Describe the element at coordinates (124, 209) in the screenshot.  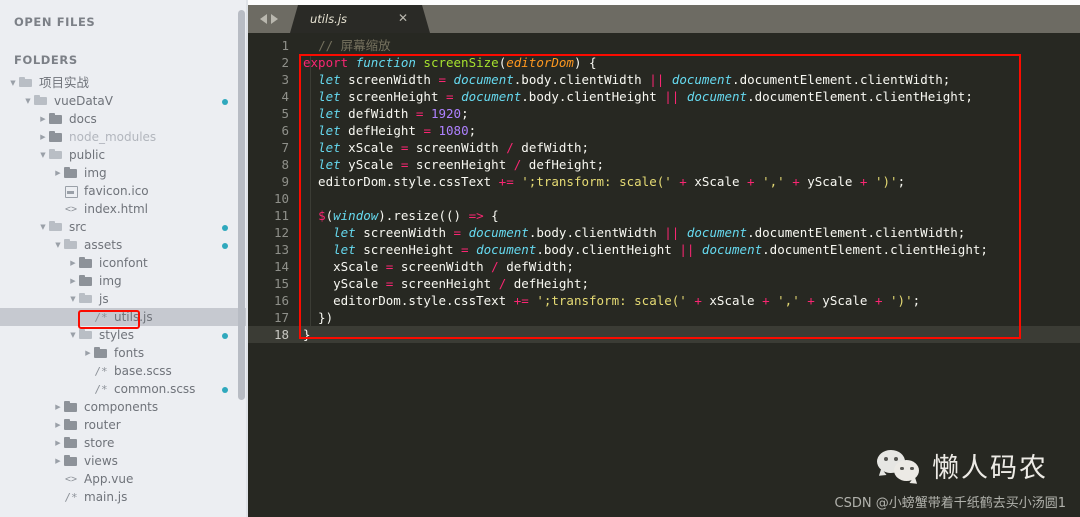
I see `tree-item-index-html: index.html` at that location.